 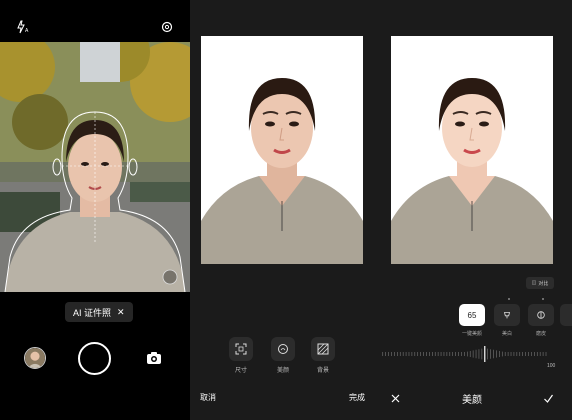 What do you see at coordinates (534, 283) in the screenshot?
I see `compare-icon: ◫` at bounding box center [534, 283].